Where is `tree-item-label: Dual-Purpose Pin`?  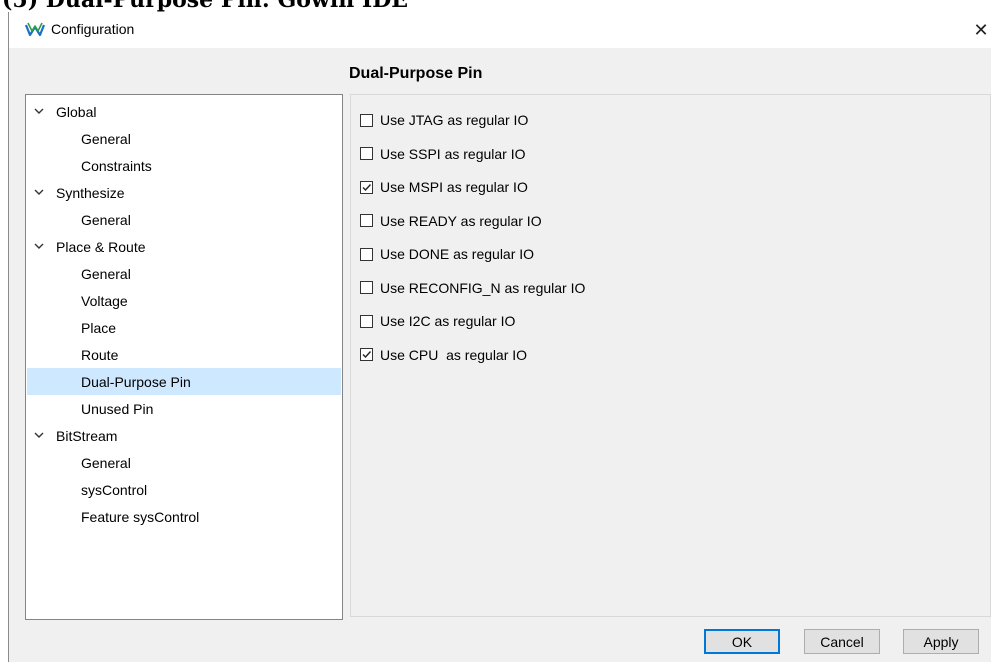 tree-item-label: Dual-Purpose Pin is located at coordinates (136, 381).